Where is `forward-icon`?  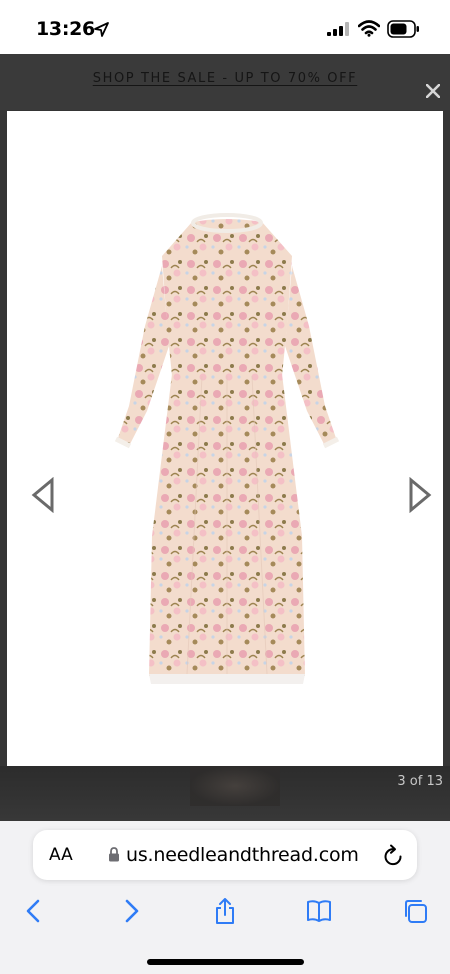 forward-icon is located at coordinates (132, 911).